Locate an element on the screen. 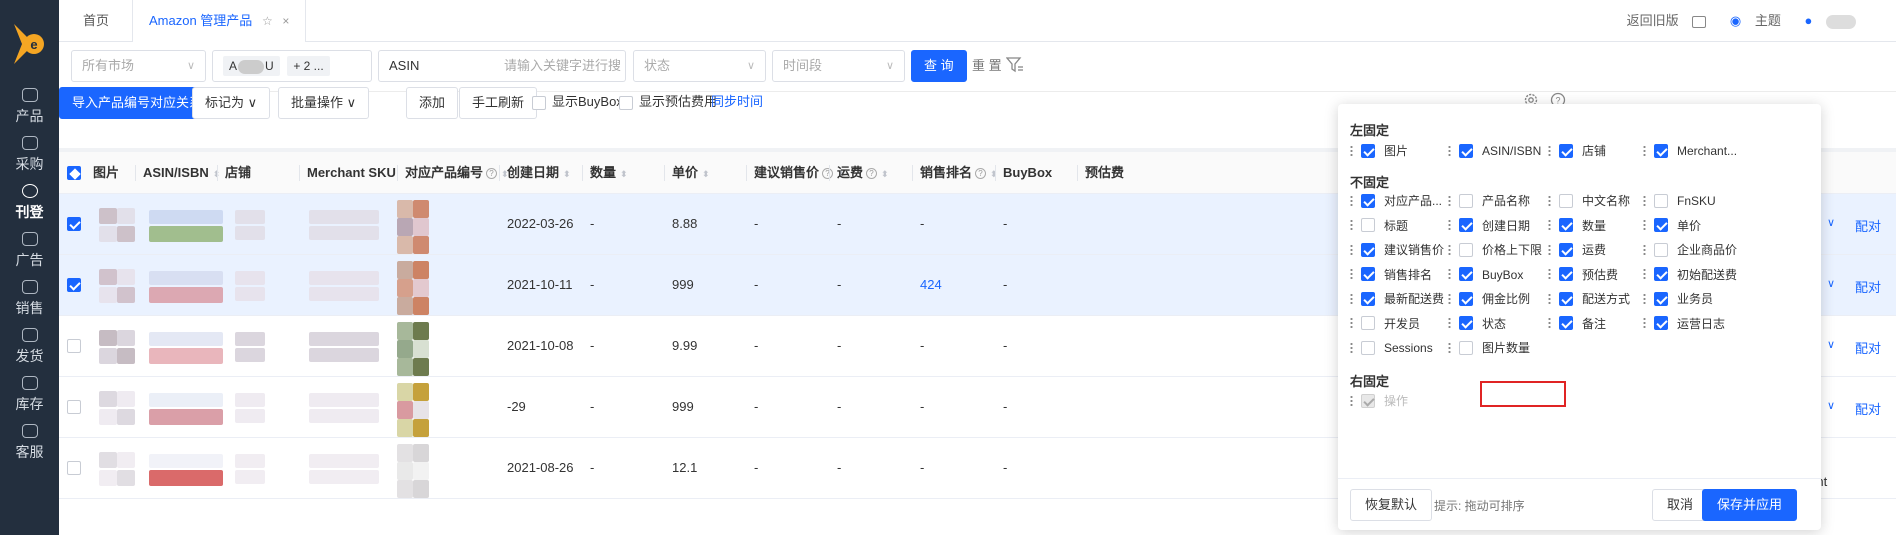 The width and height of the screenshot is (1896, 535). column-header: 创建日期 ⬍ is located at coordinates (539, 173).